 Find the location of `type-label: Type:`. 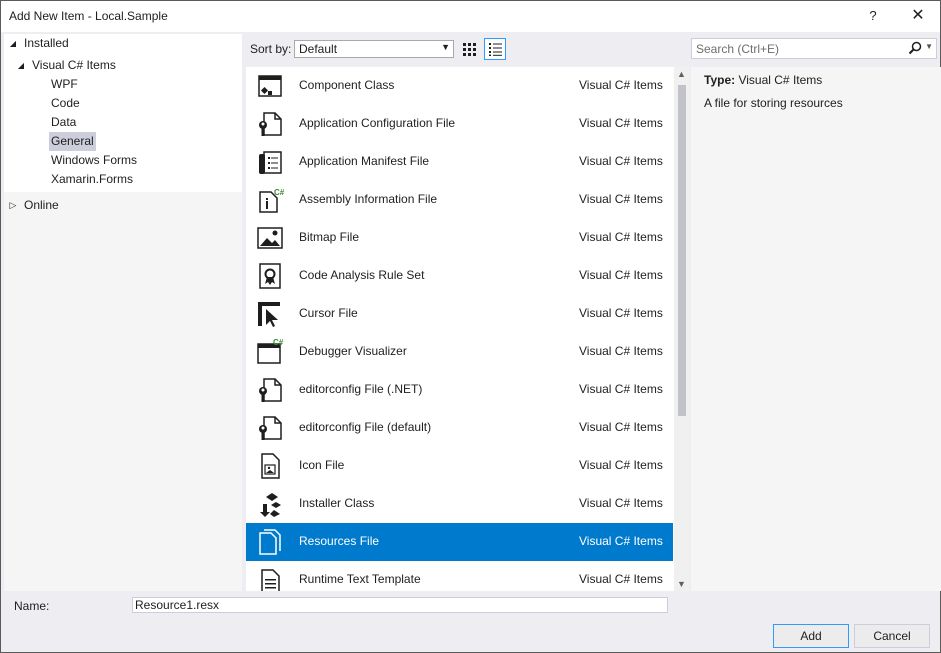

type-label: Type: is located at coordinates (720, 80).